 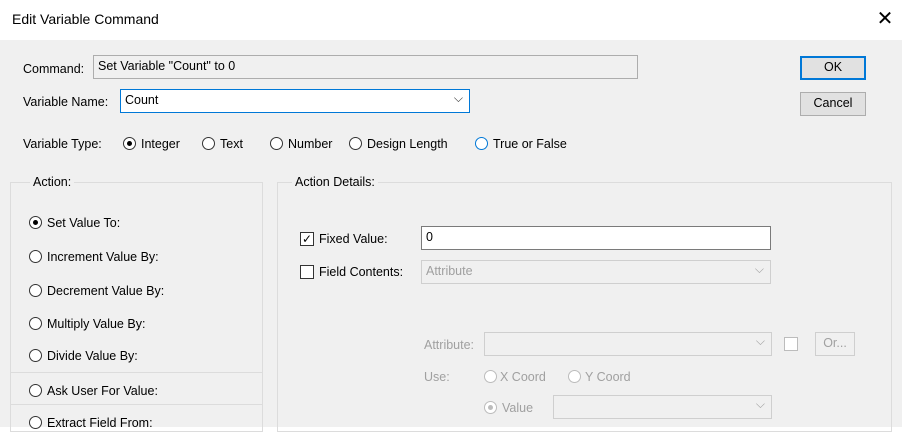 What do you see at coordinates (437, 377) in the screenshot?
I see `use-label: Use:` at bounding box center [437, 377].